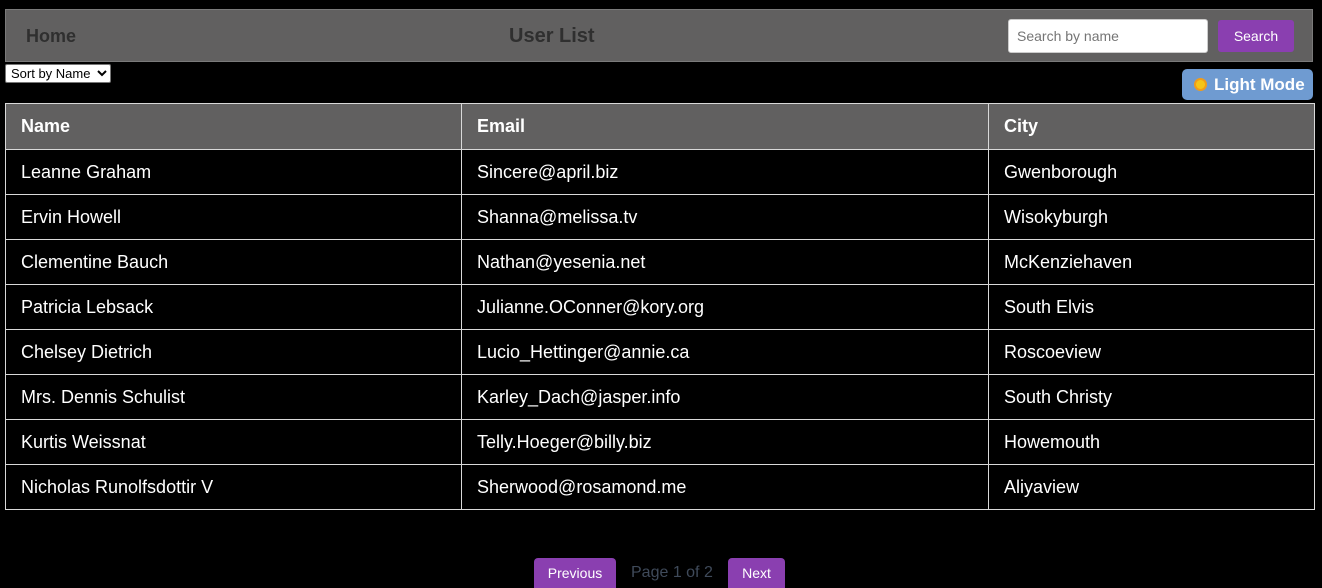 This screenshot has height=588, width=1322. What do you see at coordinates (725, 126) in the screenshot?
I see `column-header-email: Email` at bounding box center [725, 126].